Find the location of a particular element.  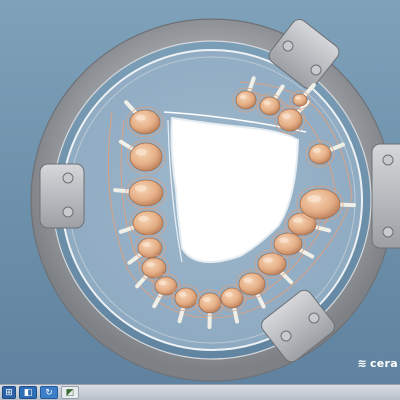

windows-start-icon: ⊞ is located at coordinates (9, 392).